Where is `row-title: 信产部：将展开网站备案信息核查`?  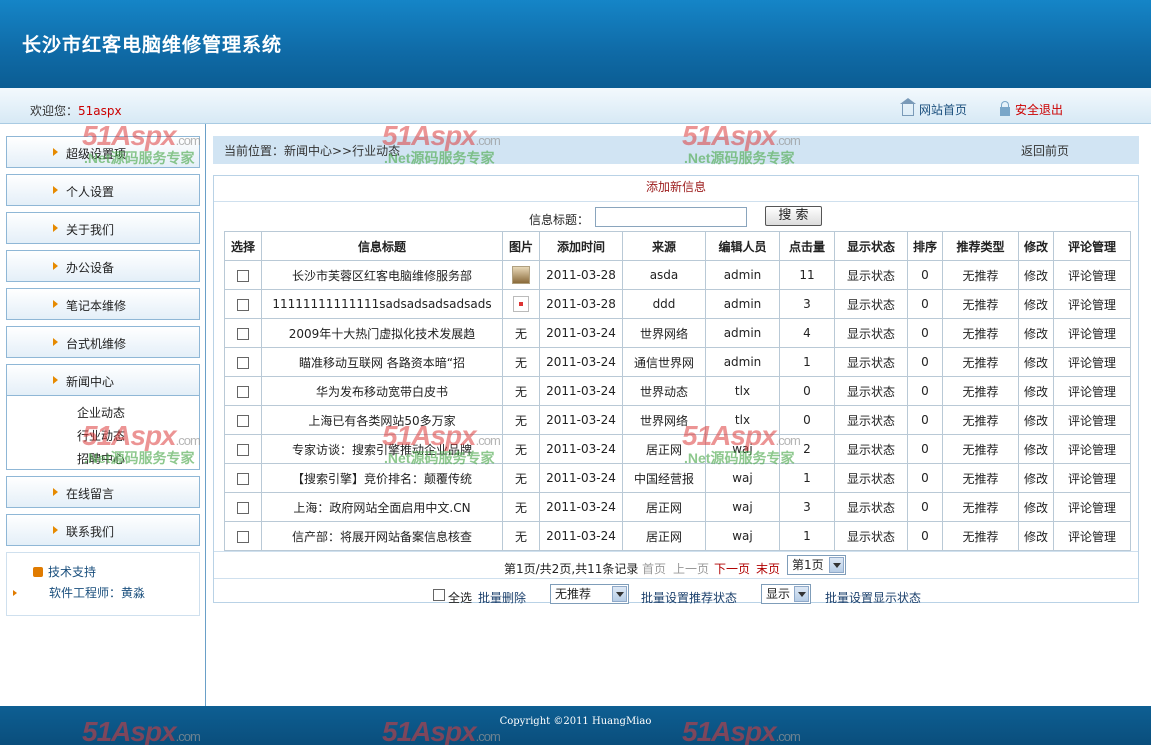
row-title: 信产部：将展开网站备案信息核查 is located at coordinates (382, 536).